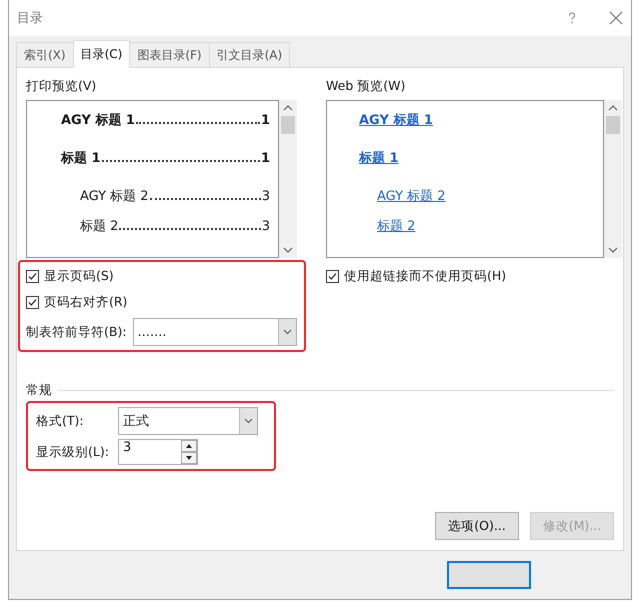 Image resolution: width=640 pixels, height=613 pixels. What do you see at coordinates (30, 18) in the screenshot?
I see `window-title: 目录` at bounding box center [30, 18].